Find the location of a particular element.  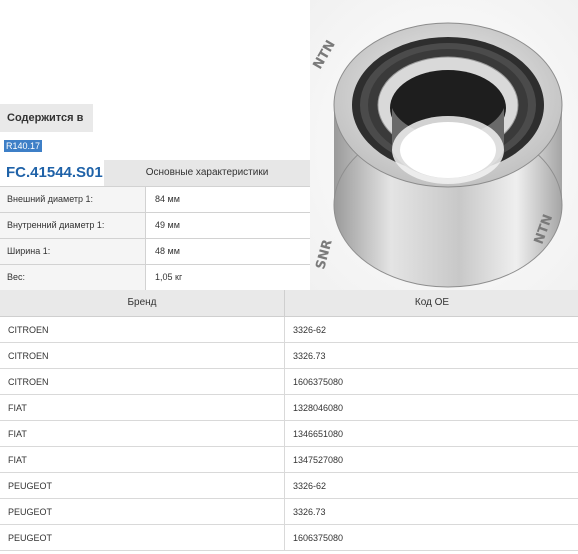

table-row: FIAT 1328046080 is located at coordinates (289, 408).